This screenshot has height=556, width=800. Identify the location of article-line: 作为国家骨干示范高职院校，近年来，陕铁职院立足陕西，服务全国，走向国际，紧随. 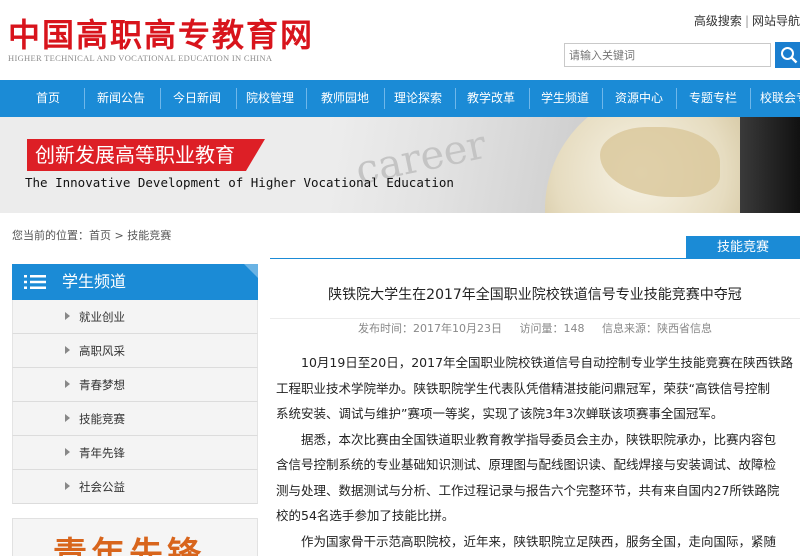
(539, 541).